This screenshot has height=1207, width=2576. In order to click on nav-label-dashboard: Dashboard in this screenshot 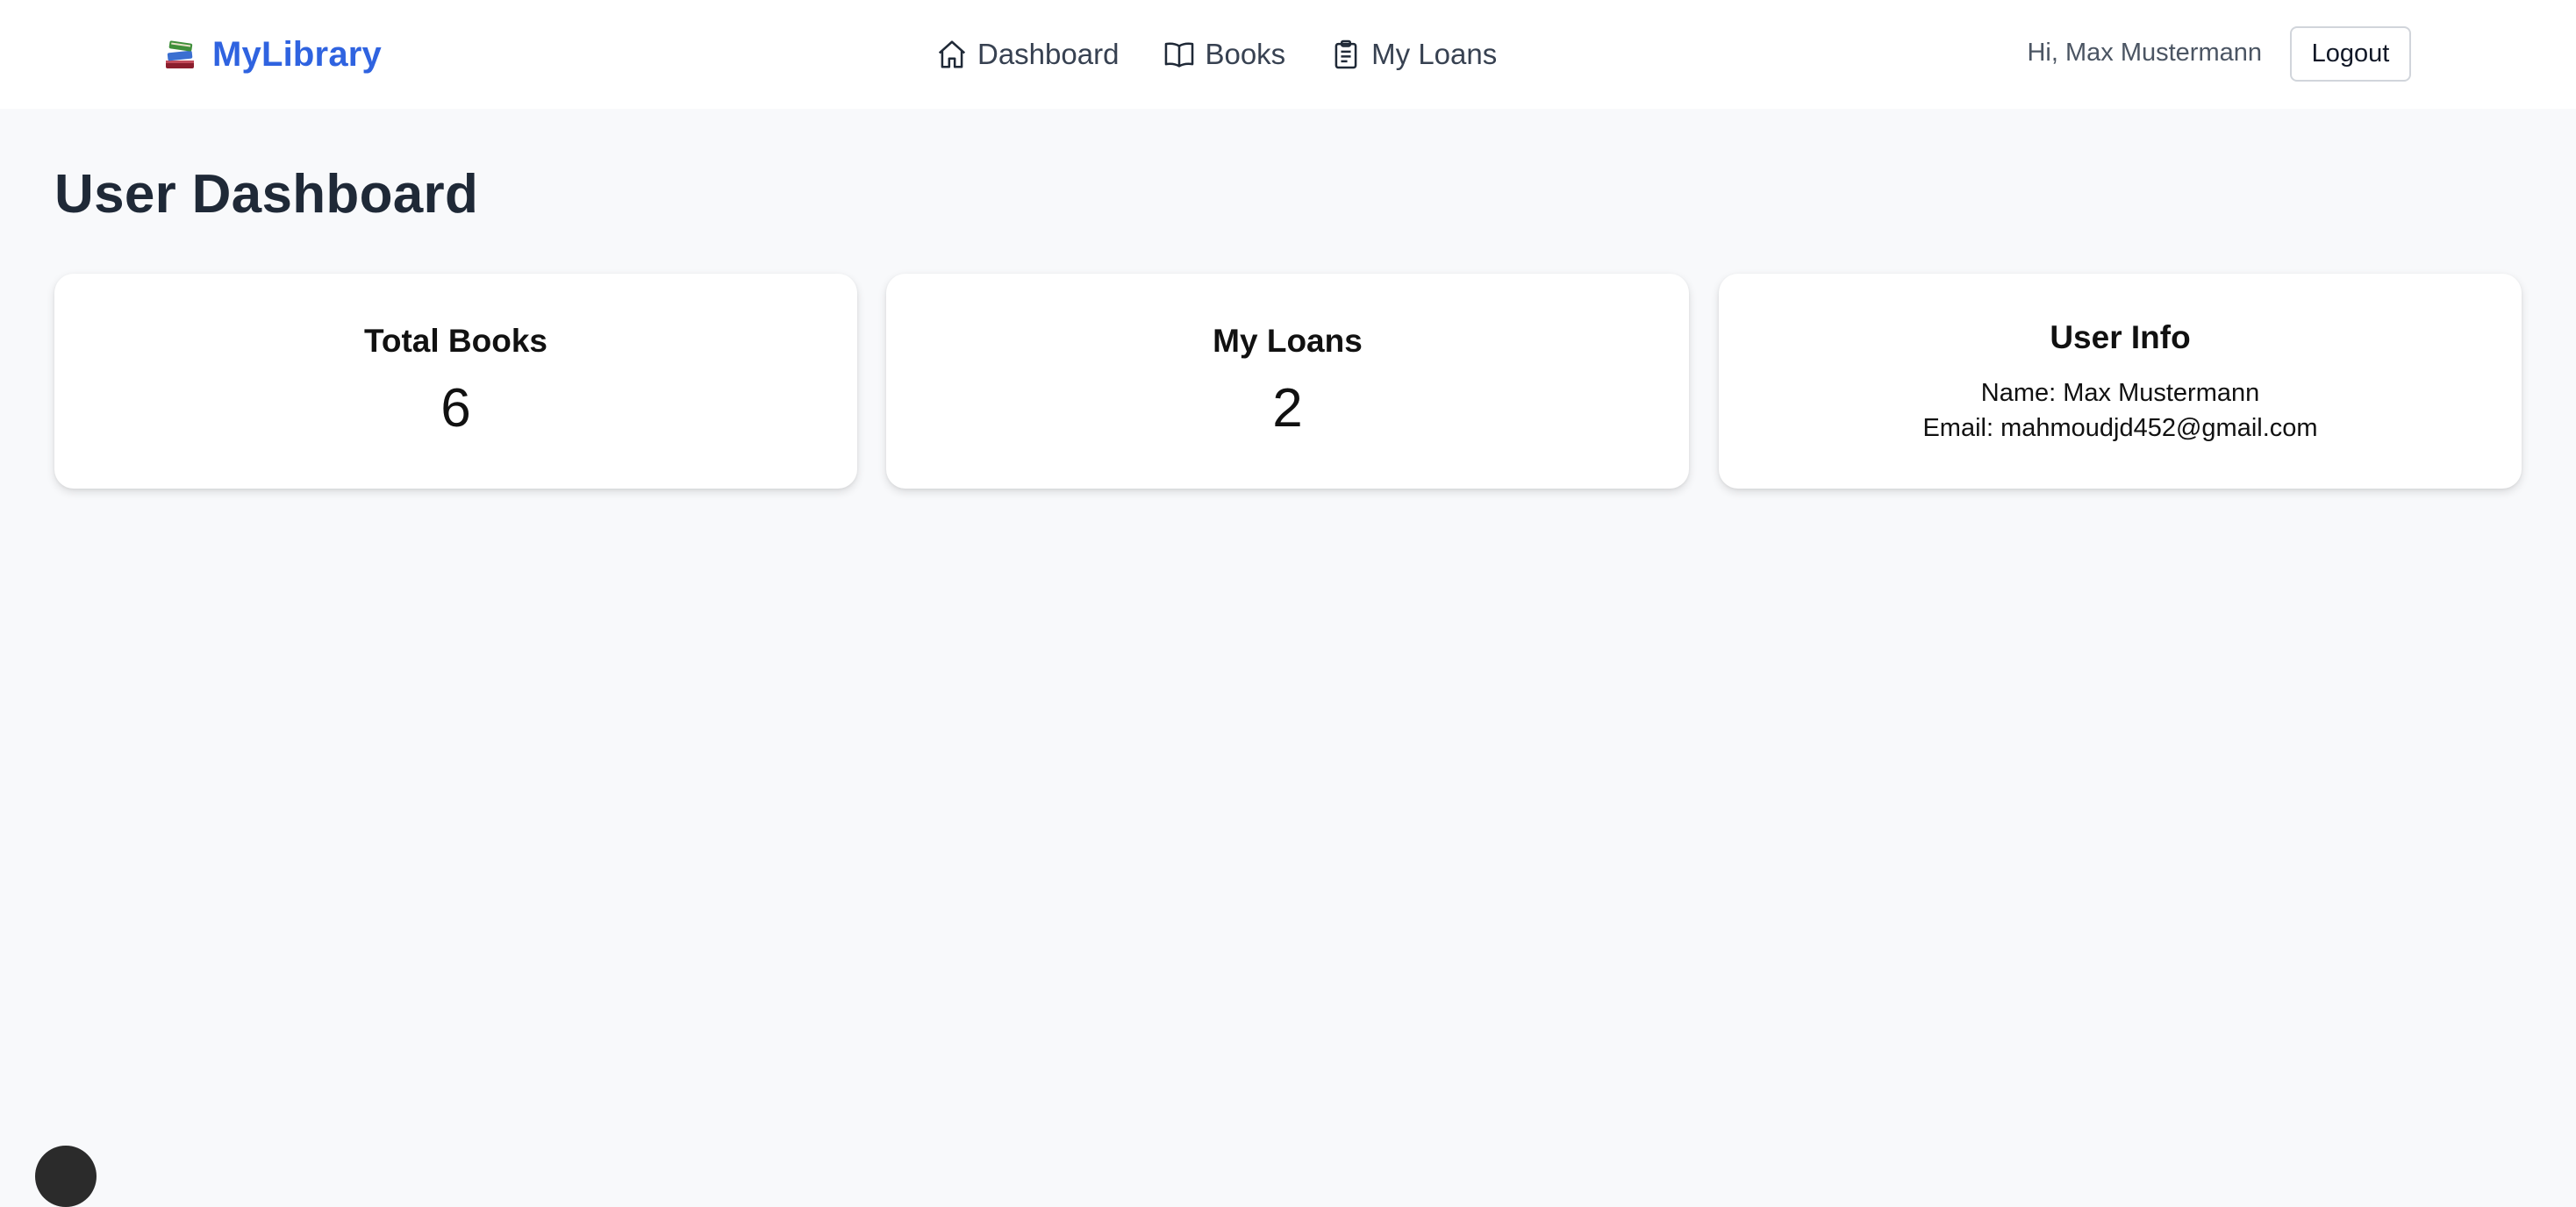, I will do `click(1048, 54)`.